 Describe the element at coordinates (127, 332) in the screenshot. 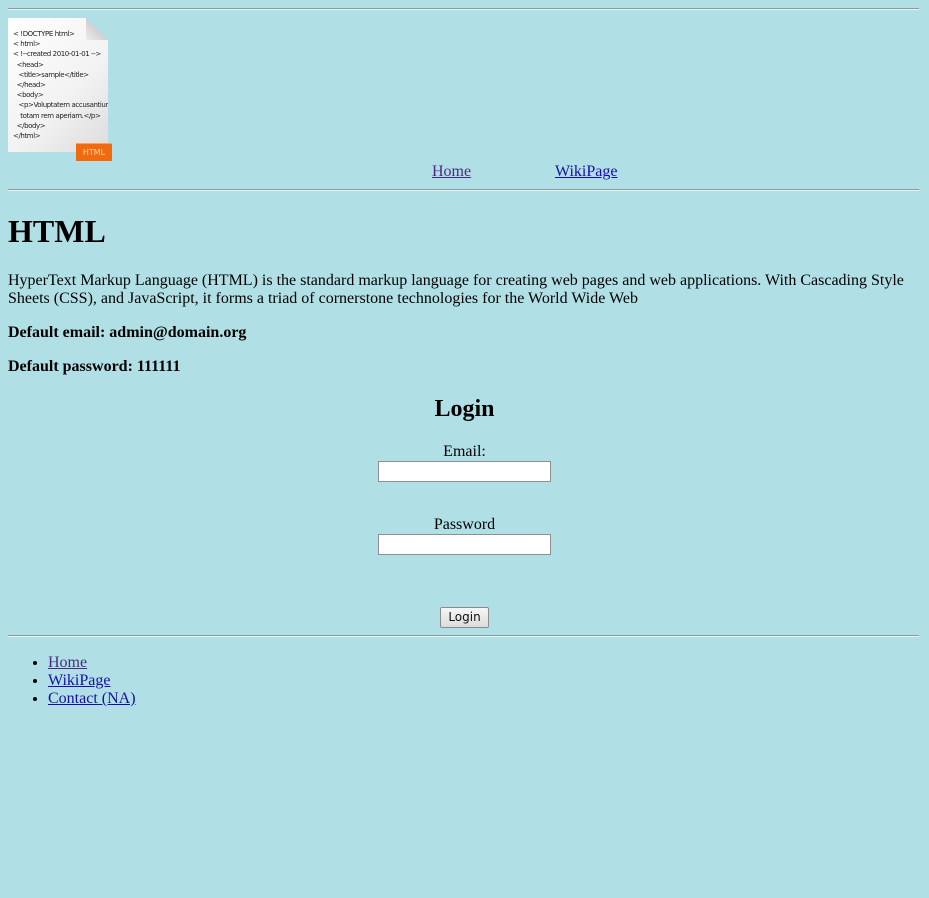

I see `default-email-note: Default email: admin@domain.org` at that location.